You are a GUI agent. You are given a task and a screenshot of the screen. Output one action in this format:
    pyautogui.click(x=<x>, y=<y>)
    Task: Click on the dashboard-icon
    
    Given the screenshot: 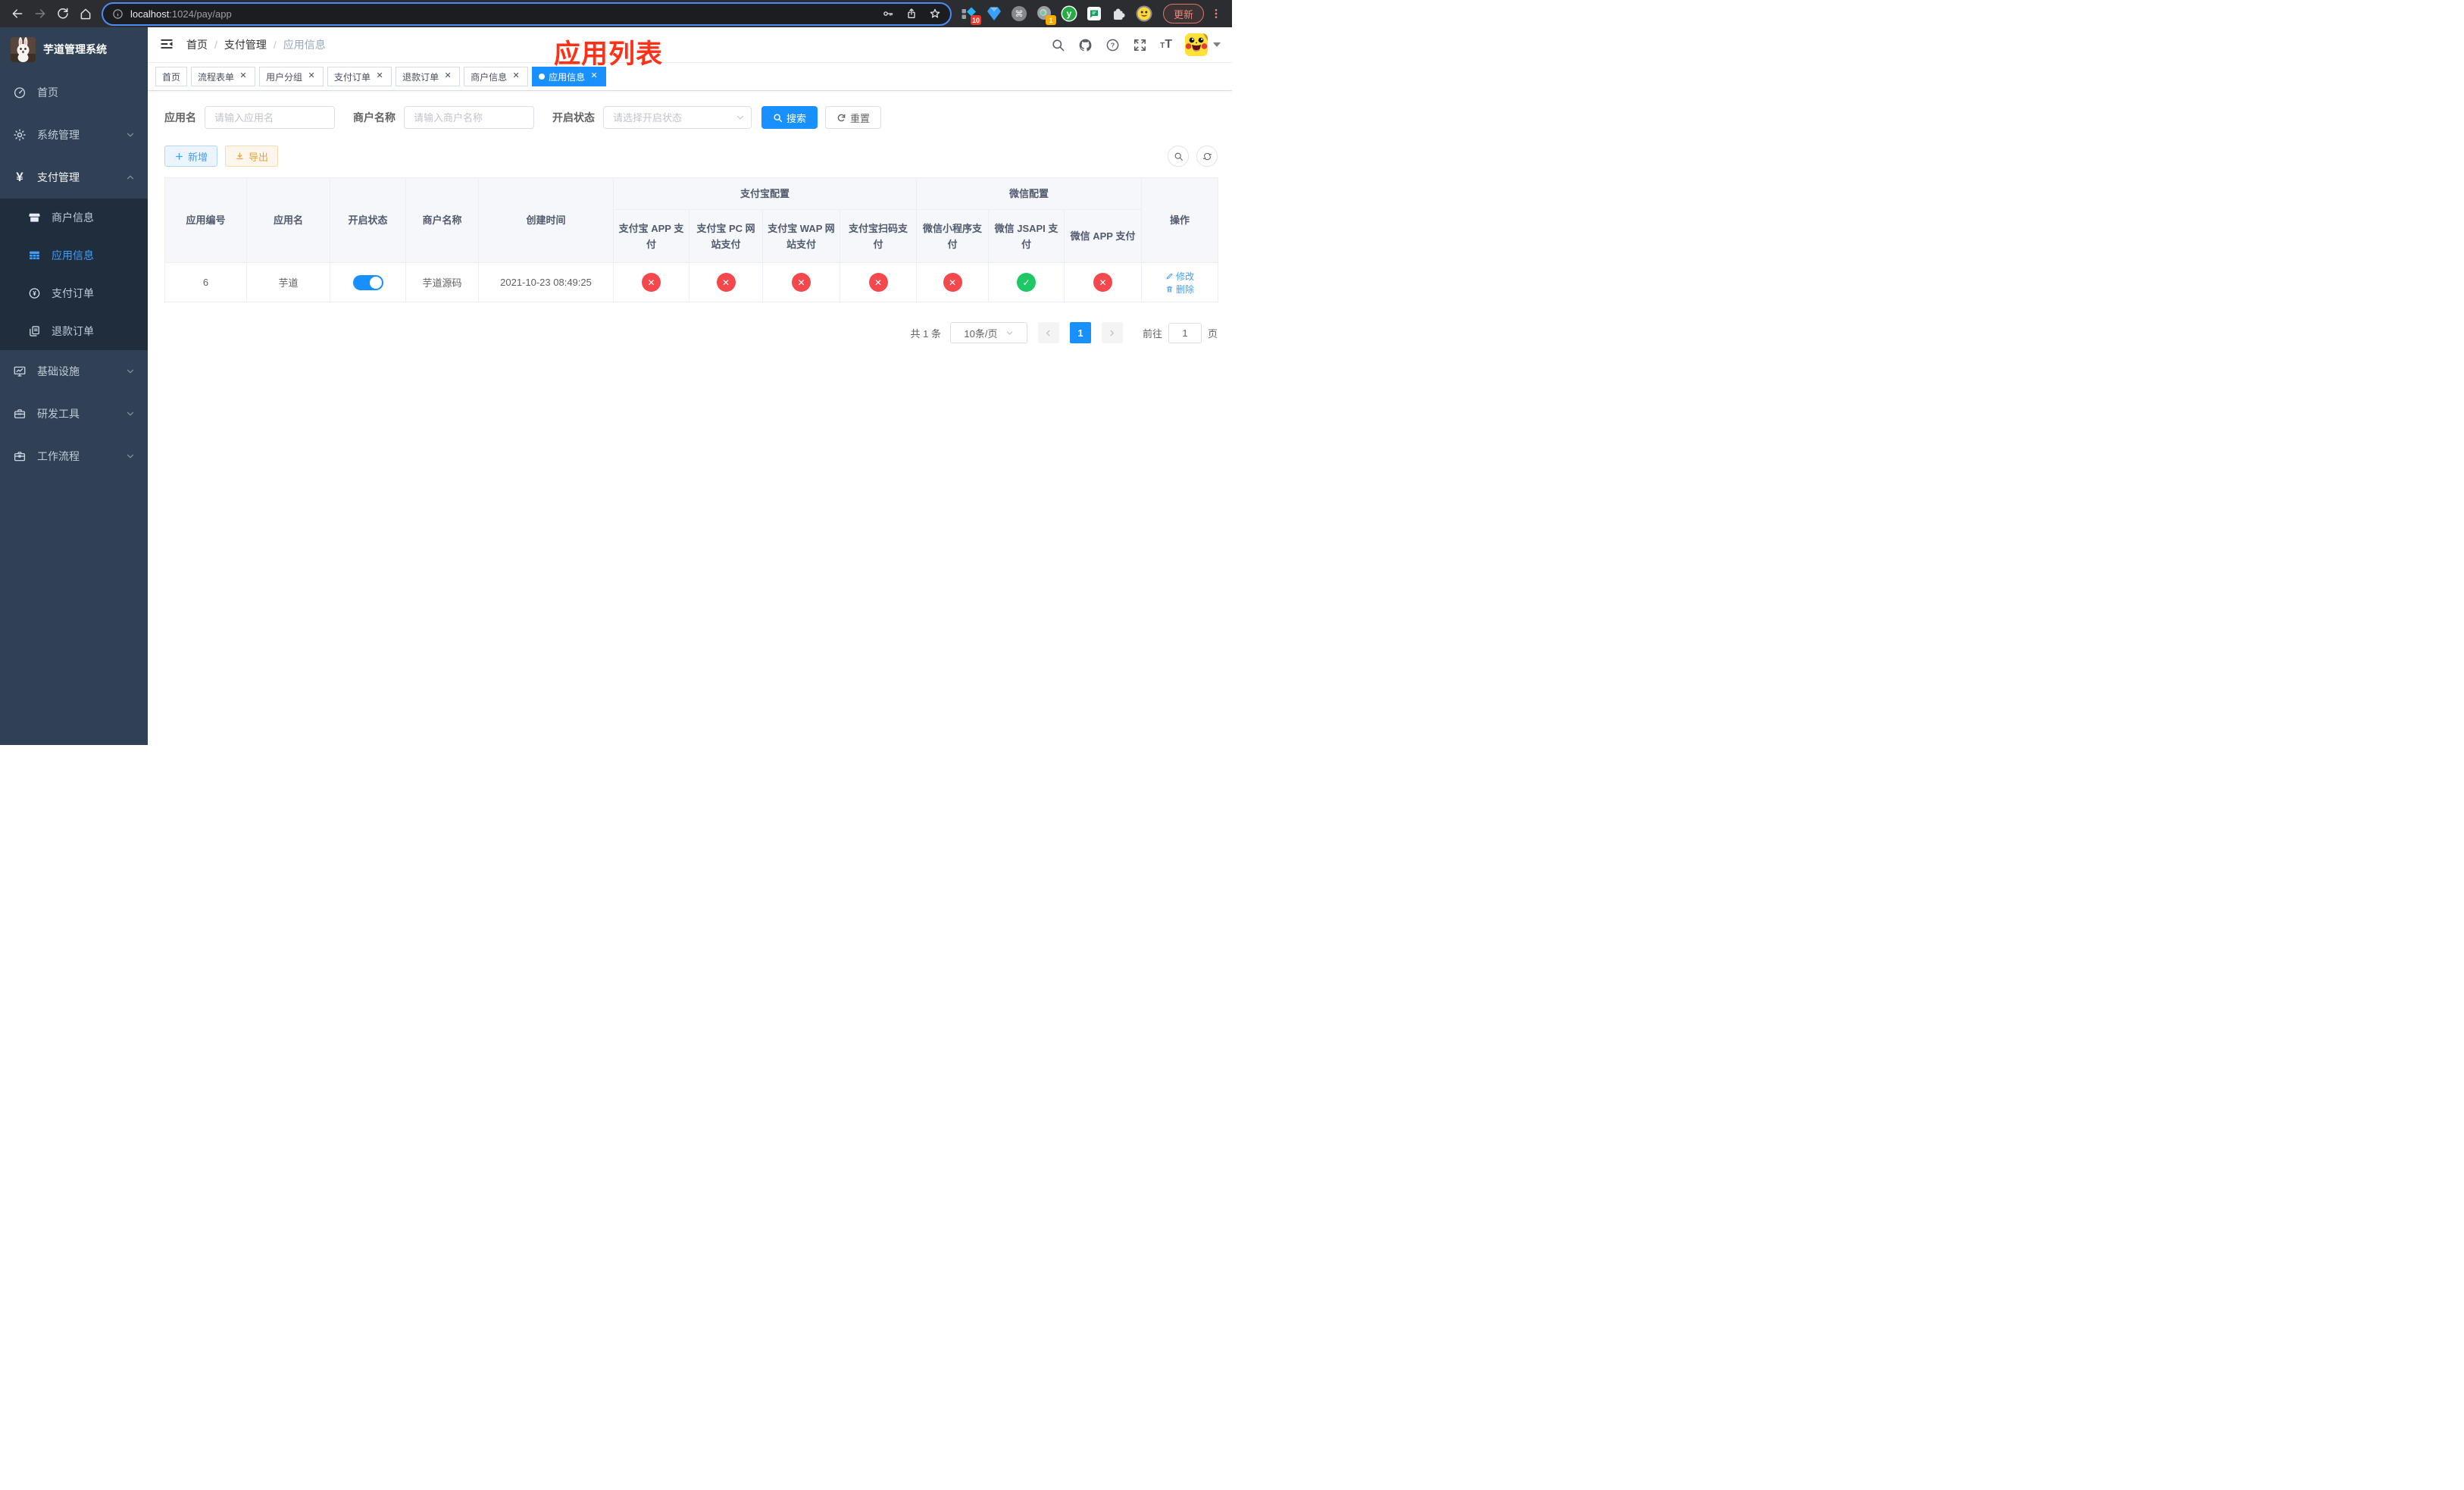 What is the action you would take?
    pyautogui.click(x=20, y=92)
    